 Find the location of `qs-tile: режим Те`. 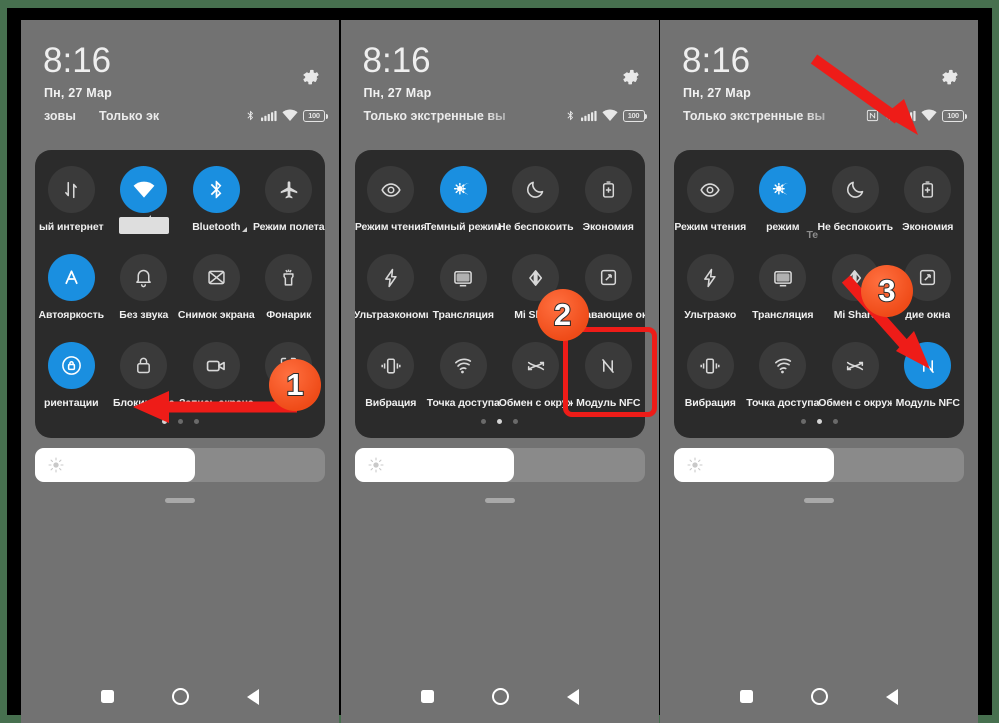

qs-tile: режим Те is located at coordinates (783, 204).